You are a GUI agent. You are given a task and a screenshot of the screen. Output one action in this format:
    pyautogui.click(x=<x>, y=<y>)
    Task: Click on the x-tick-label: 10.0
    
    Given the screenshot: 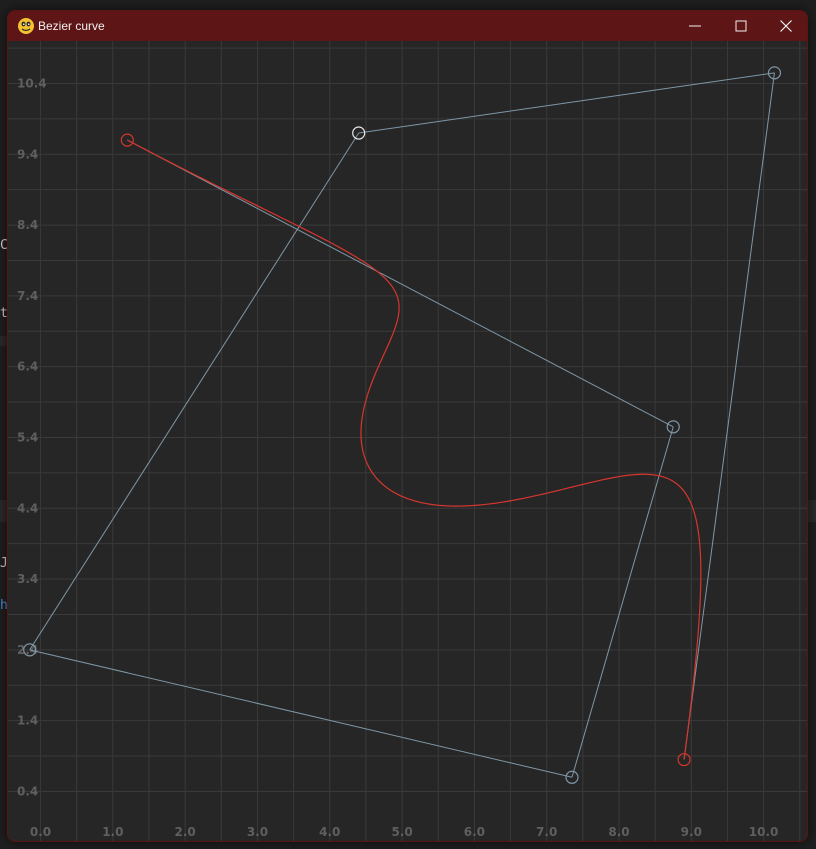 What is the action you would take?
    pyautogui.click(x=764, y=832)
    